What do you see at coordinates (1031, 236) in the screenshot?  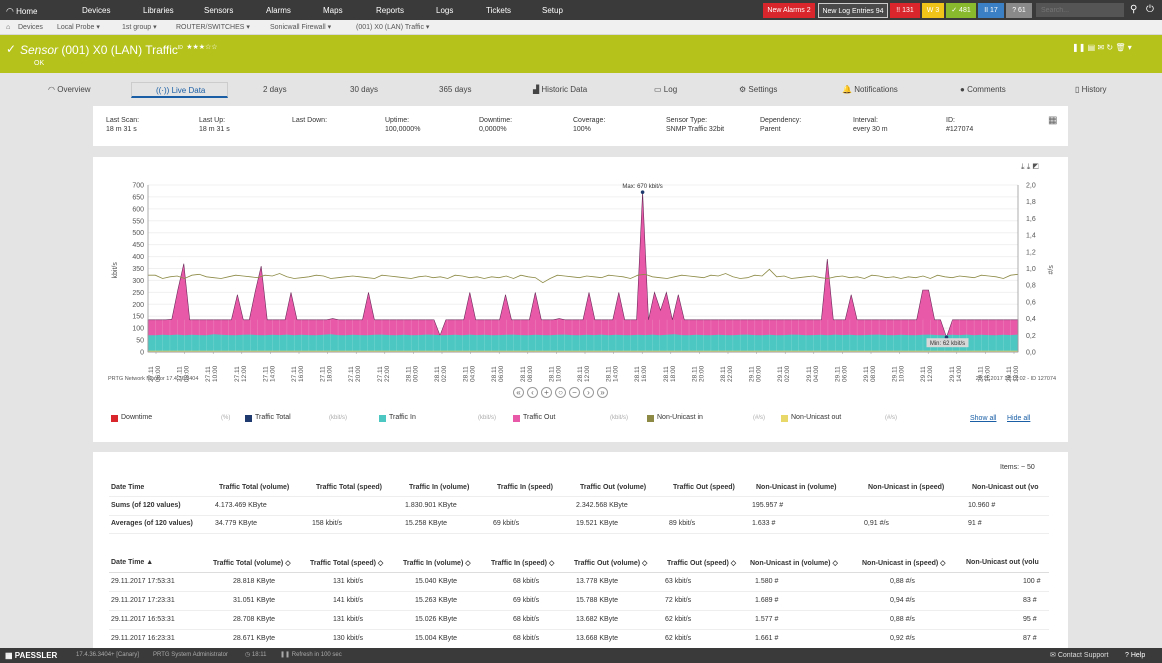 I see `y2-tick-label: 1,4` at bounding box center [1031, 236].